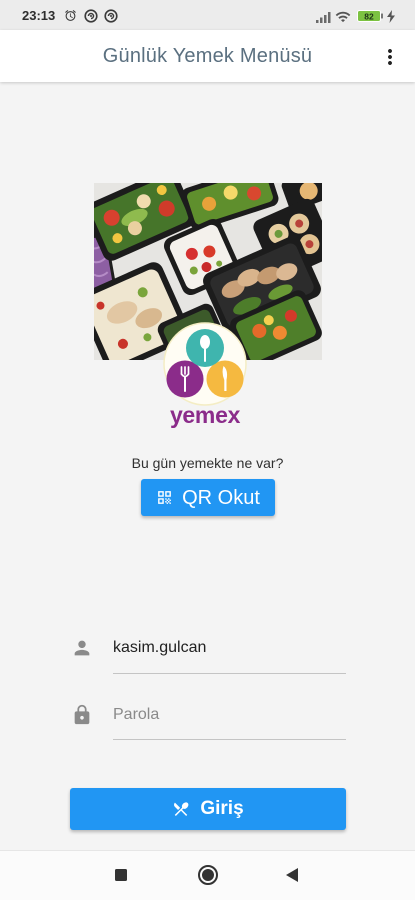  What do you see at coordinates (391, 16) in the screenshot?
I see `charging-icon` at bounding box center [391, 16].